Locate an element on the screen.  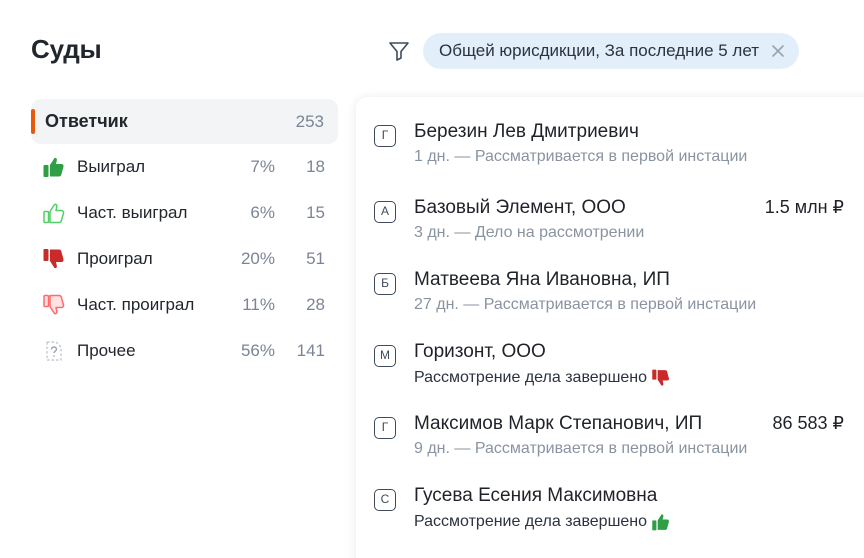
sidebar-item-percent: 20% is located at coordinates (257, 258).